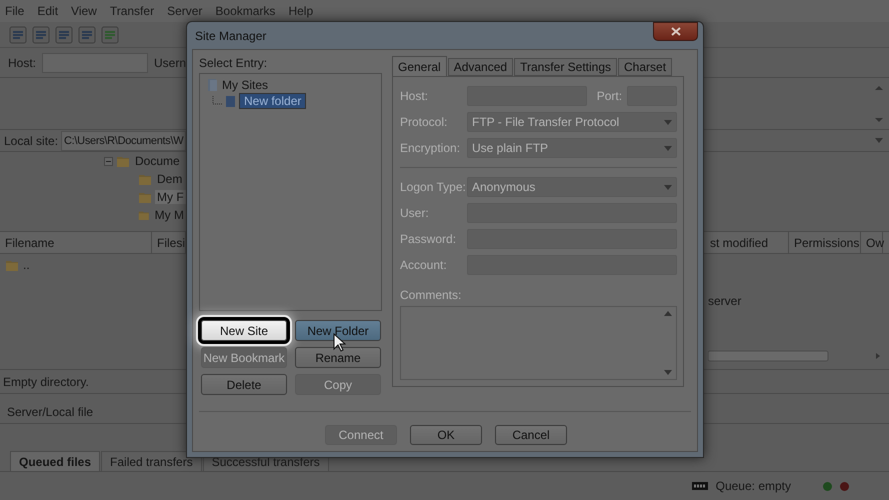 This screenshot has width=889, height=500. I want to click on tree-item: Docume, so click(157, 161).